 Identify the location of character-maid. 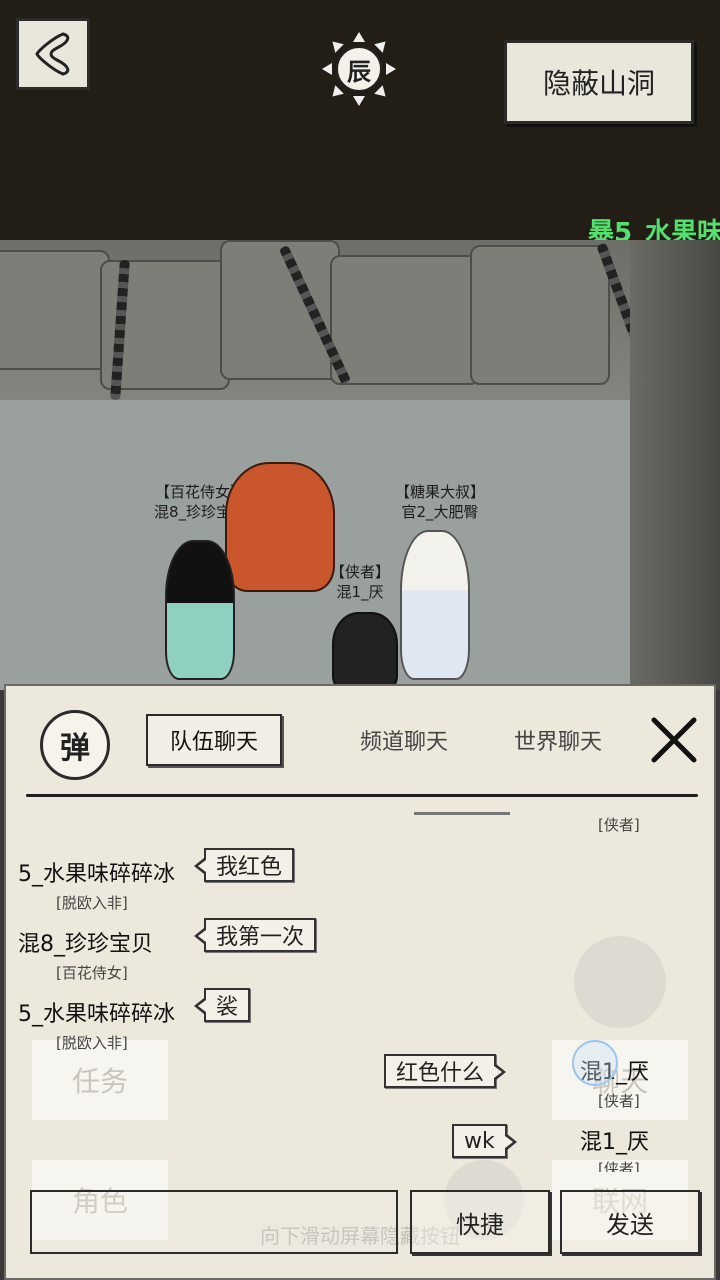
(200, 610).